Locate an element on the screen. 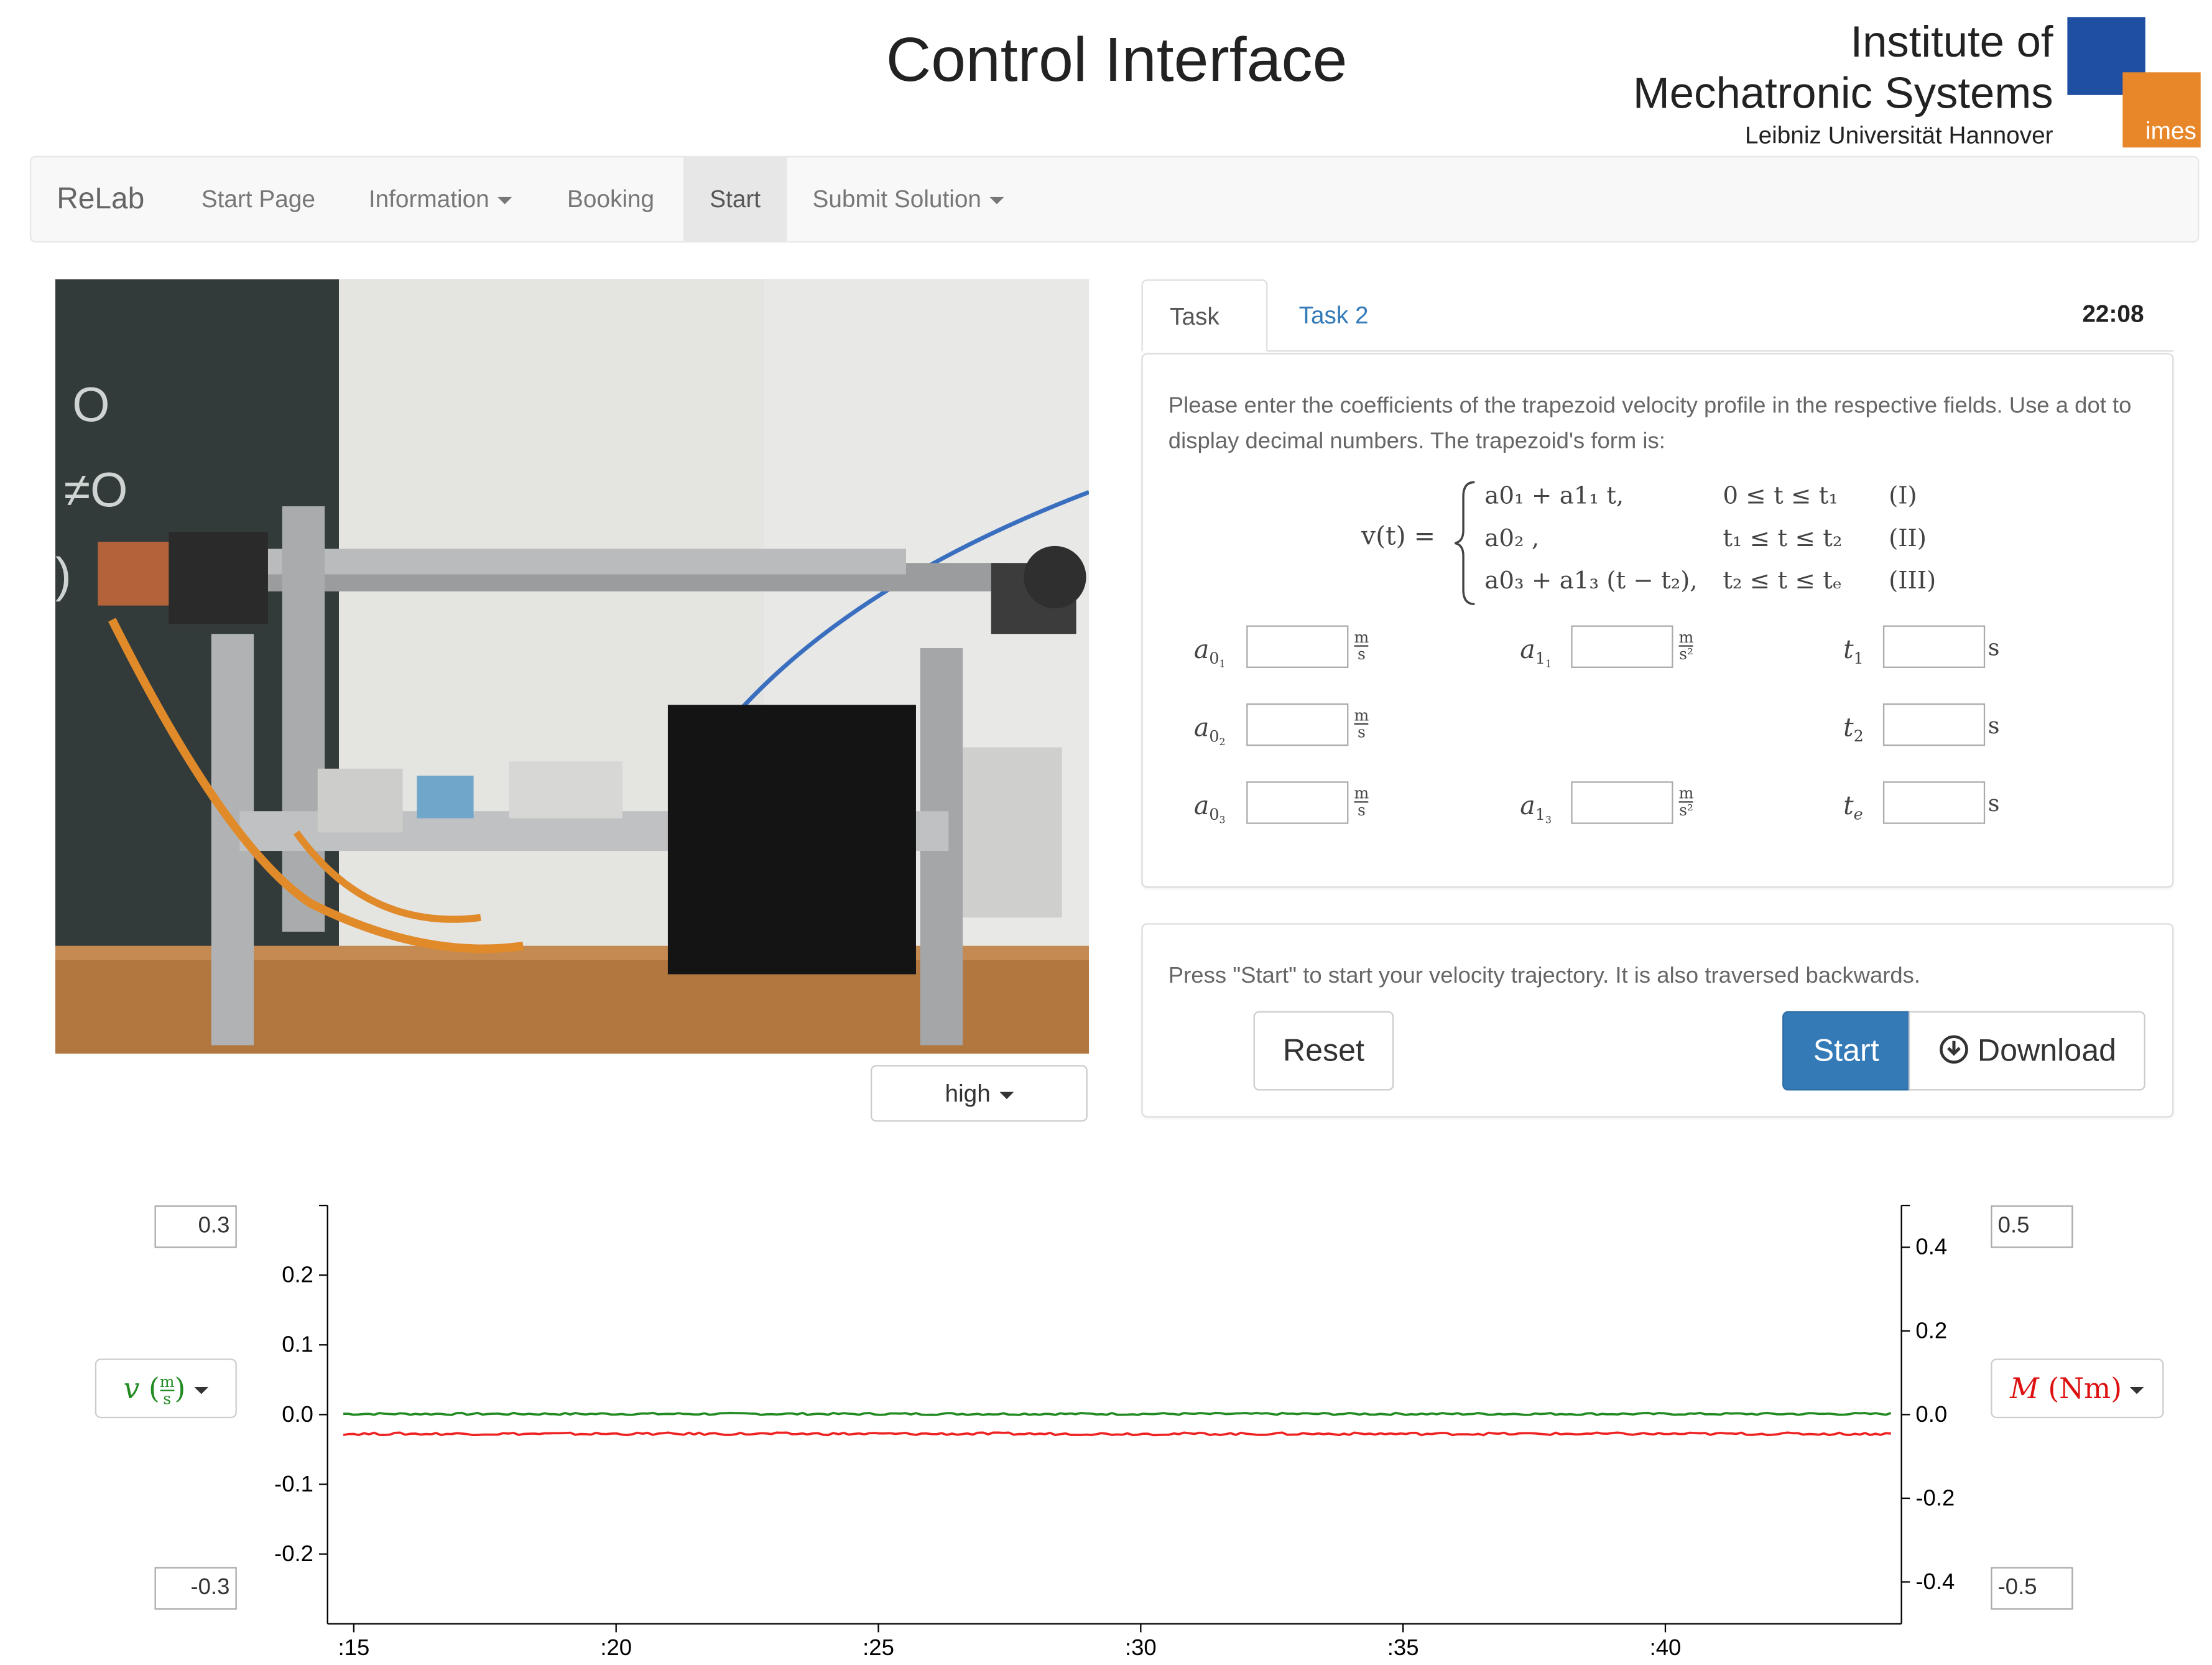 The height and width of the screenshot is (1665, 2212). left-tick-label: -0.1 is located at coordinates (293, 1483).